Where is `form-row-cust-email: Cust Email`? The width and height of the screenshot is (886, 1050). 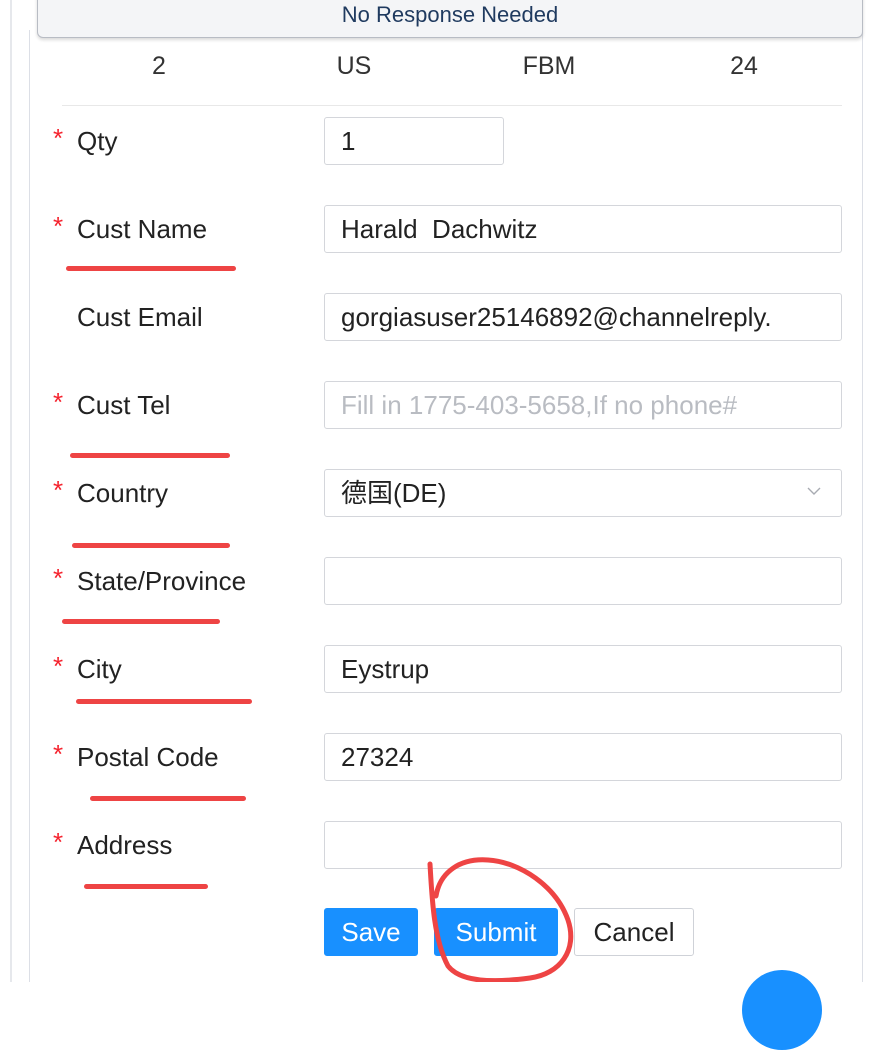 form-row-cust-email: Cust Email is located at coordinates (443, 317).